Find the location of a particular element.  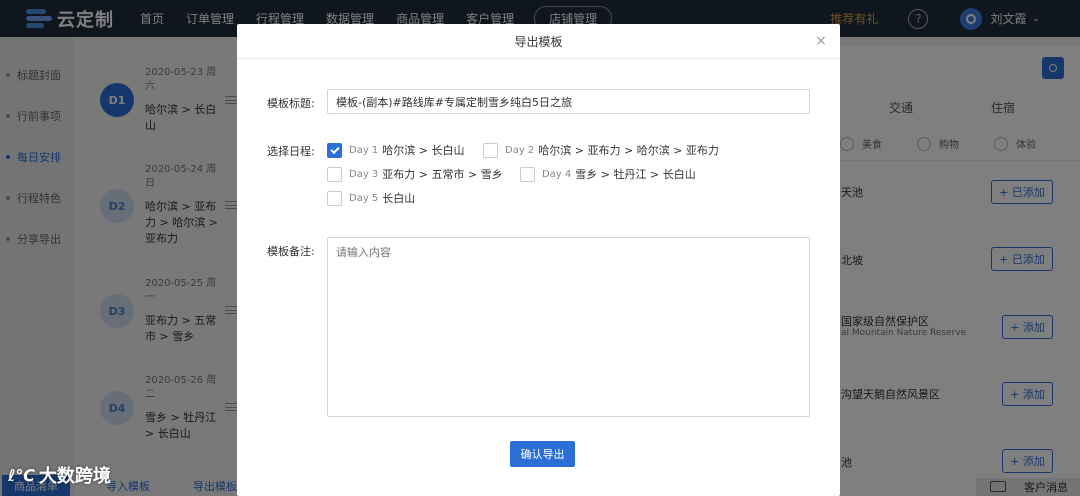

day-route: 哈尔滨 > 亚布力 > 哈尔滨 > 亚布力 is located at coordinates (628, 150).